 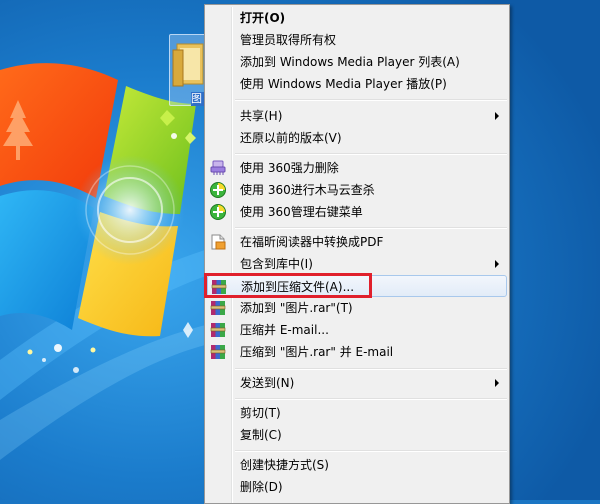 I want to click on menu-item-label: 发送到(N), so click(x=267, y=383).